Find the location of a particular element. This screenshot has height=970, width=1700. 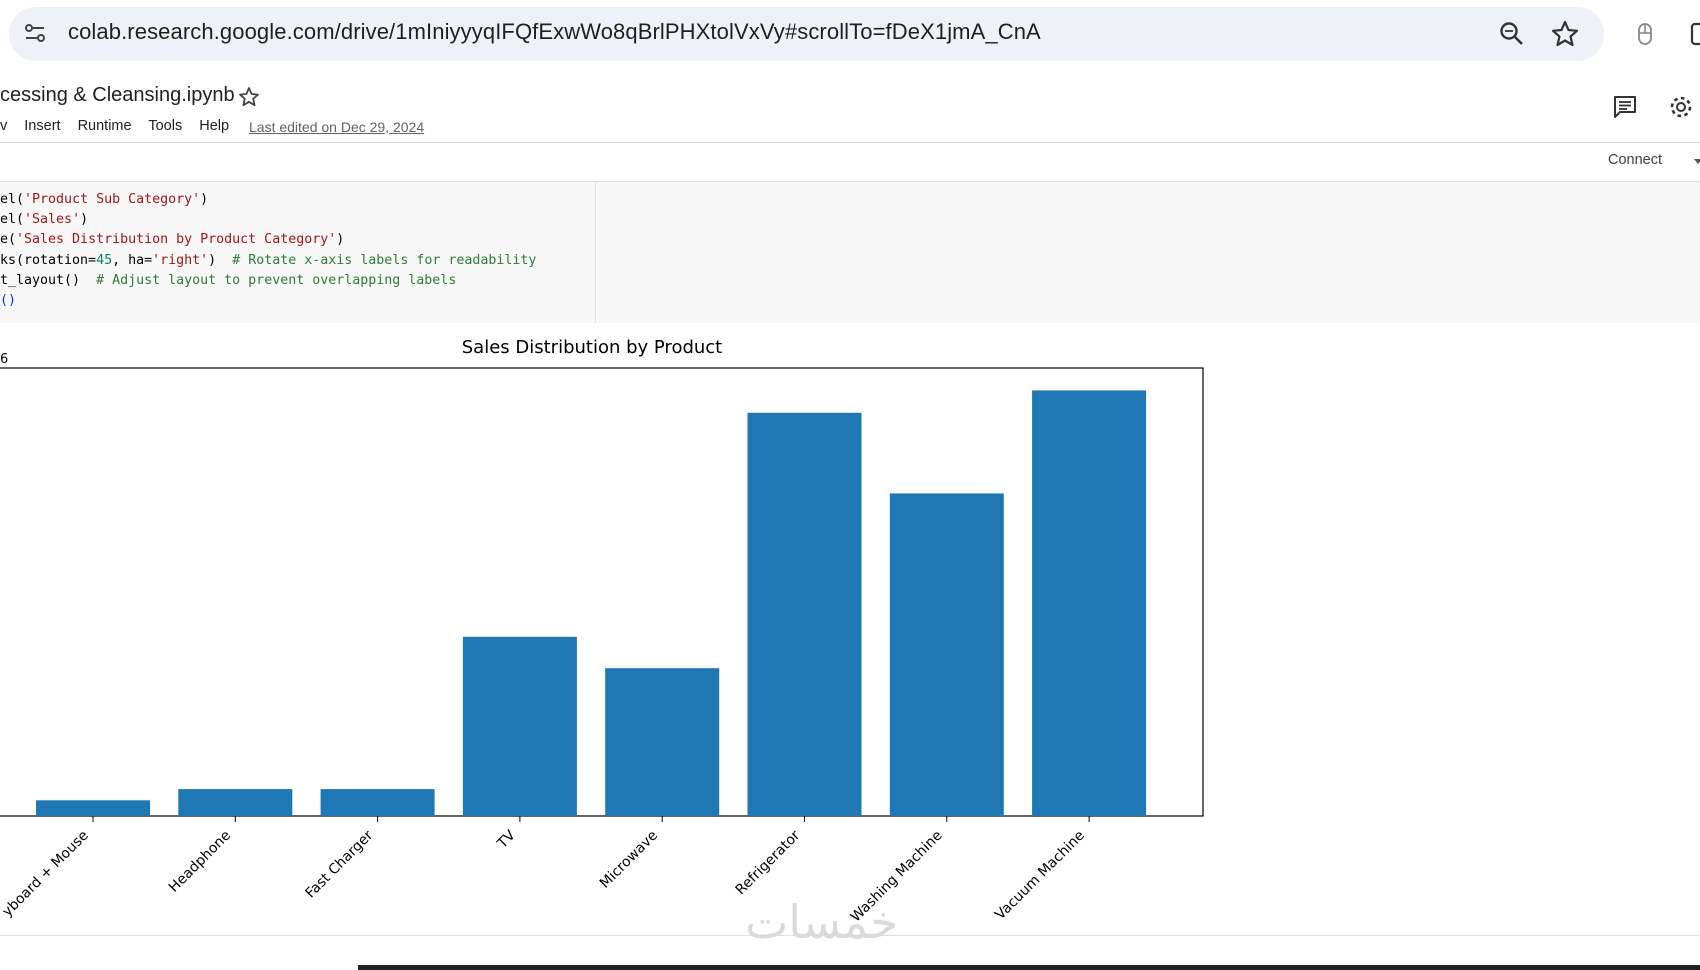

menu-item-help: Help is located at coordinates (214, 126).